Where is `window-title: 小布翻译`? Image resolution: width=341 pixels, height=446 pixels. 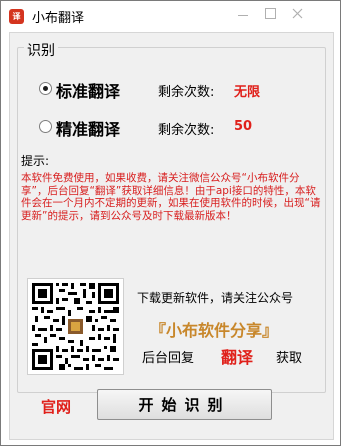 window-title: 小布翻译 is located at coordinates (58, 18).